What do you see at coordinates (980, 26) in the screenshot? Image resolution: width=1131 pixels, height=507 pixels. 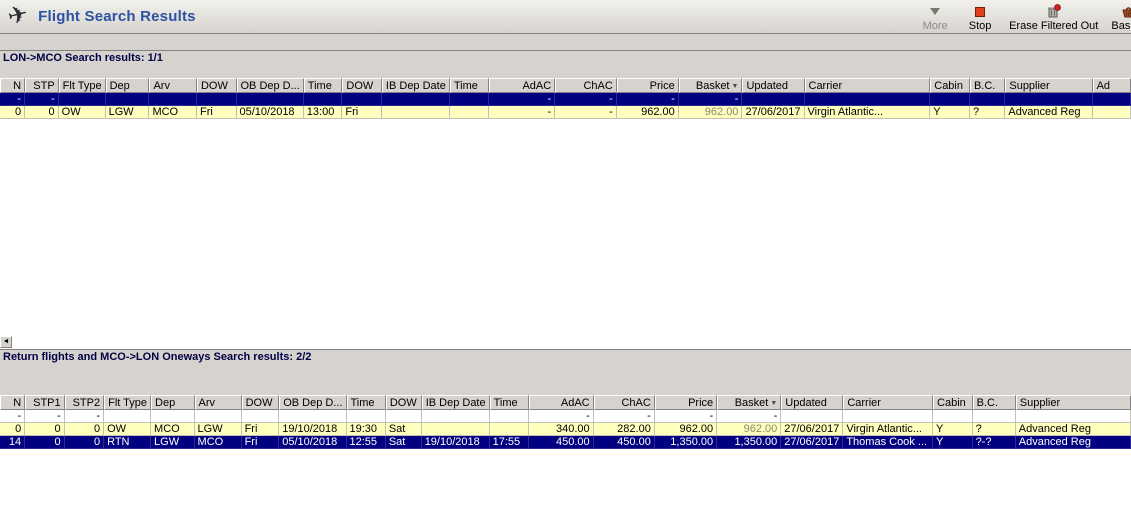 I see `stop-button-label: Stop` at bounding box center [980, 26].